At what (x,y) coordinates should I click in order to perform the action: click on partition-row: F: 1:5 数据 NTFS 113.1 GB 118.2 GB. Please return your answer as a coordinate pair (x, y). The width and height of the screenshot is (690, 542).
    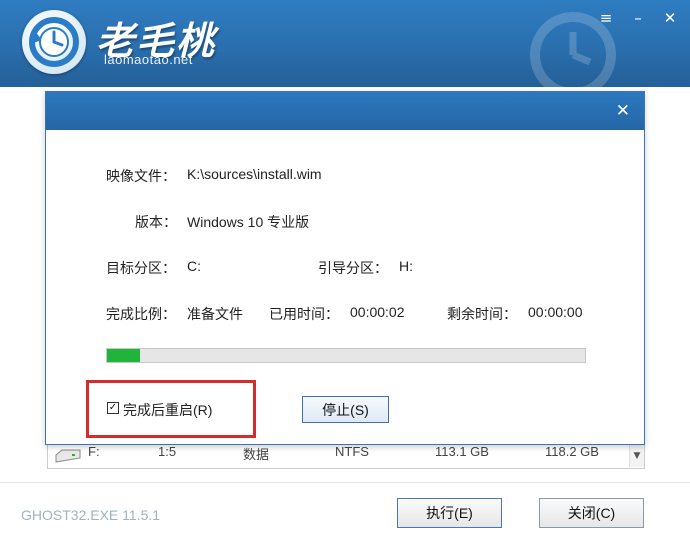
    Looking at the image, I should click on (346, 456).